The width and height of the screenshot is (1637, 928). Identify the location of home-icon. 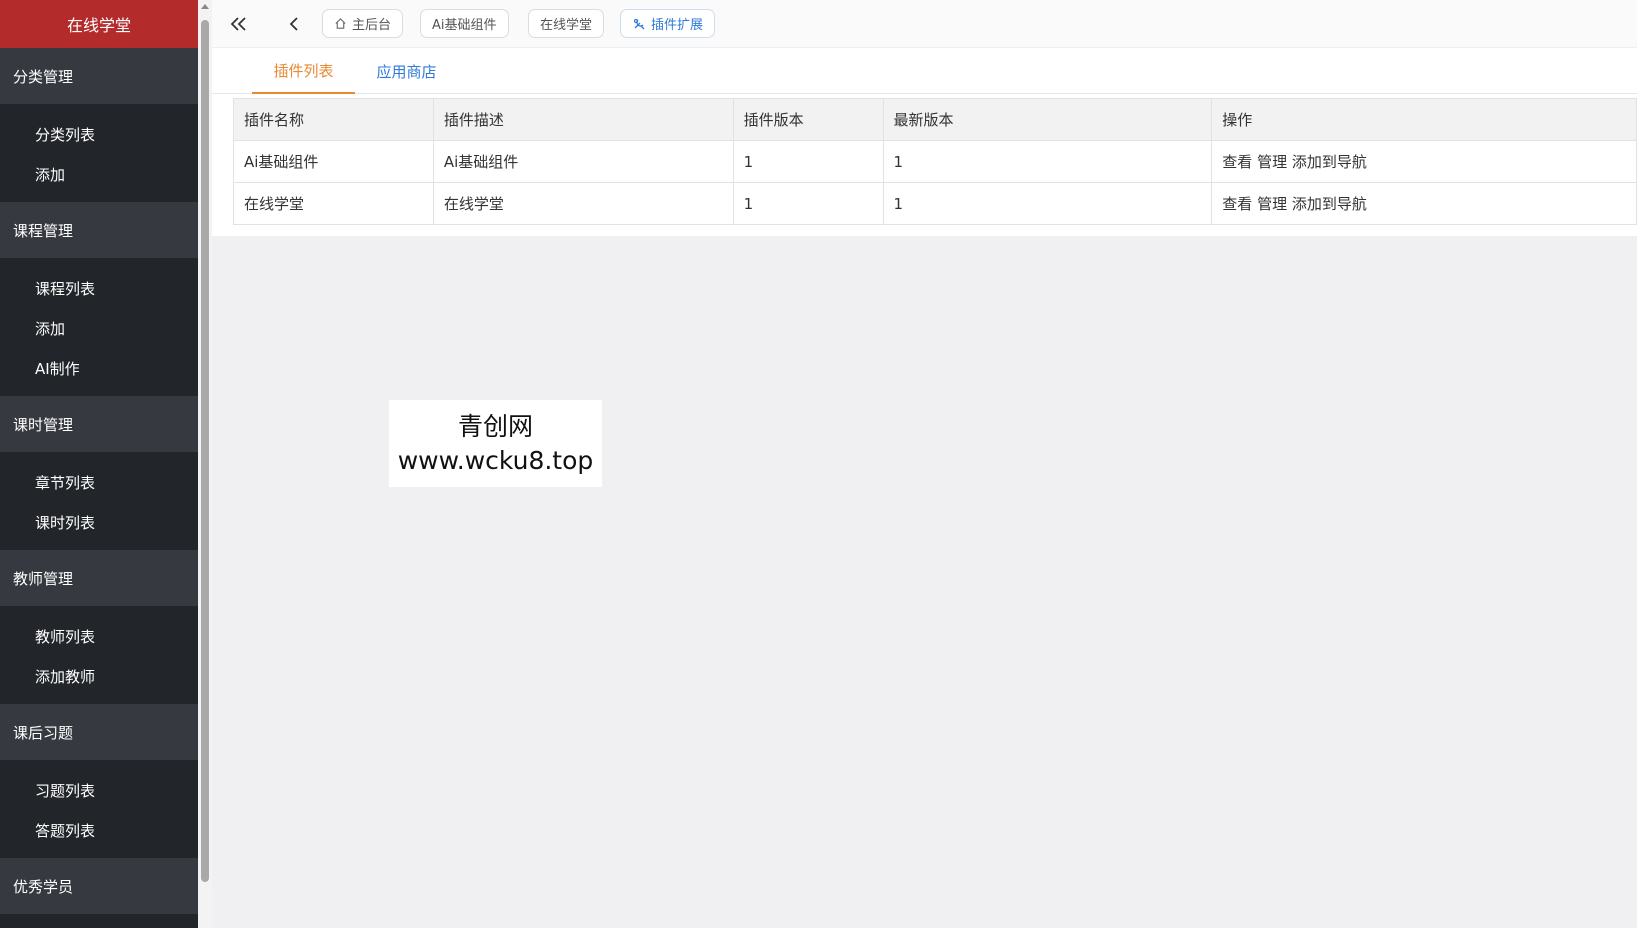
(340, 23).